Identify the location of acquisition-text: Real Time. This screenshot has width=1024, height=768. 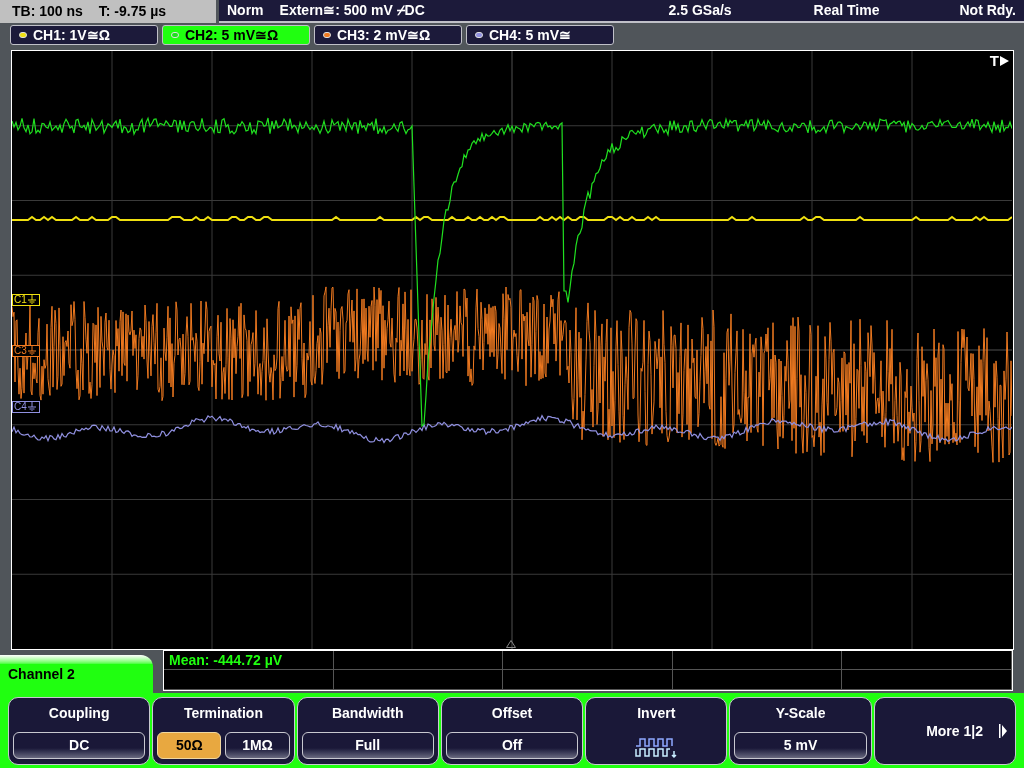
(846, 10).